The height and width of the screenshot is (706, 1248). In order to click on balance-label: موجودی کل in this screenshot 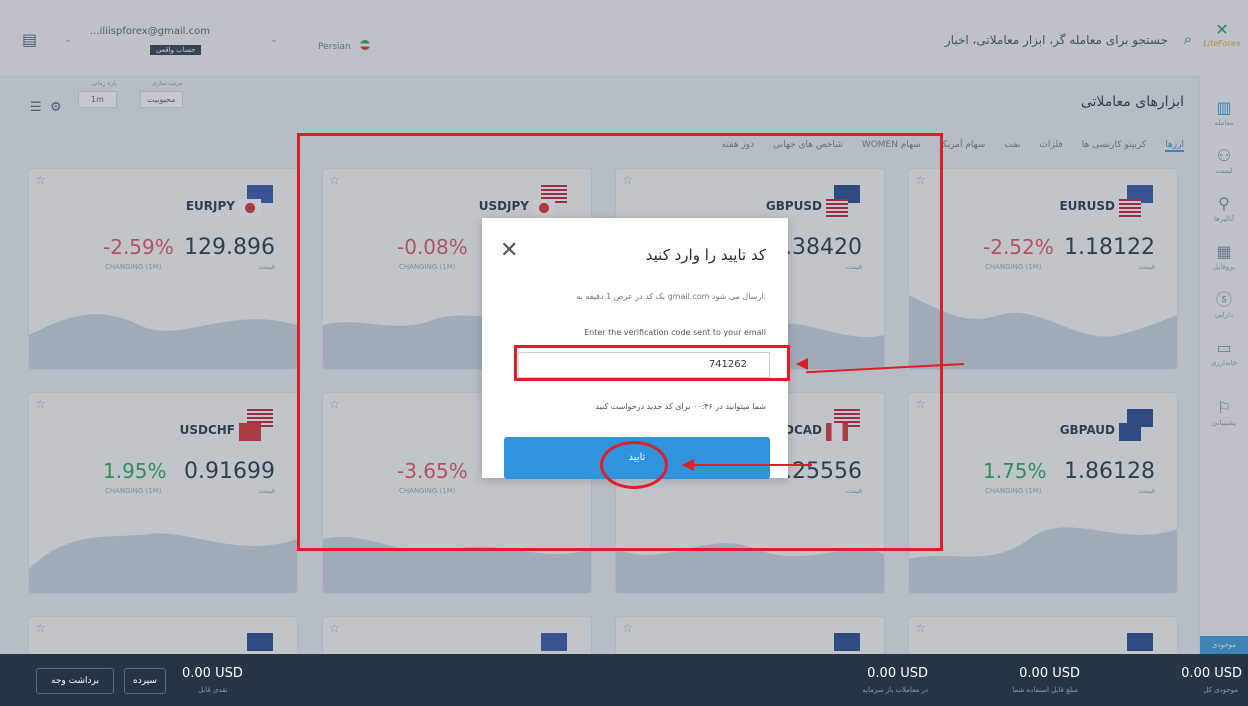, I will do `click(1220, 690)`.